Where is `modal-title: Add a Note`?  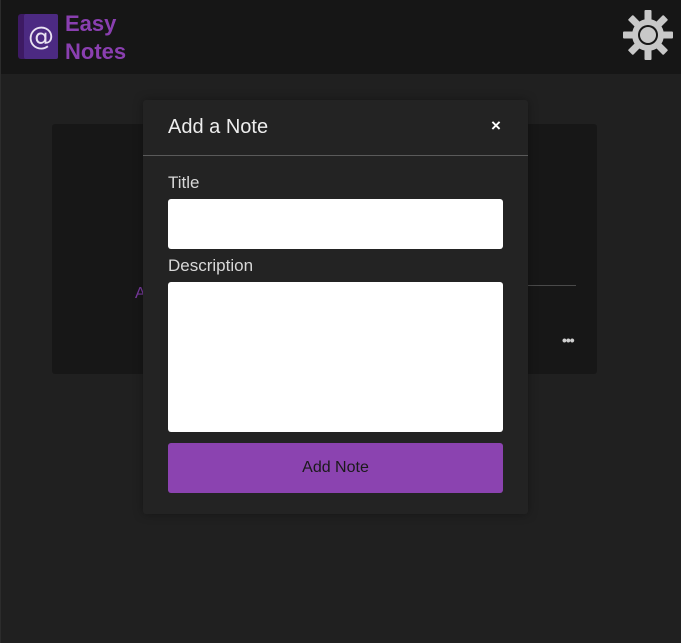
modal-title: Add a Note is located at coordinates (218, 127).